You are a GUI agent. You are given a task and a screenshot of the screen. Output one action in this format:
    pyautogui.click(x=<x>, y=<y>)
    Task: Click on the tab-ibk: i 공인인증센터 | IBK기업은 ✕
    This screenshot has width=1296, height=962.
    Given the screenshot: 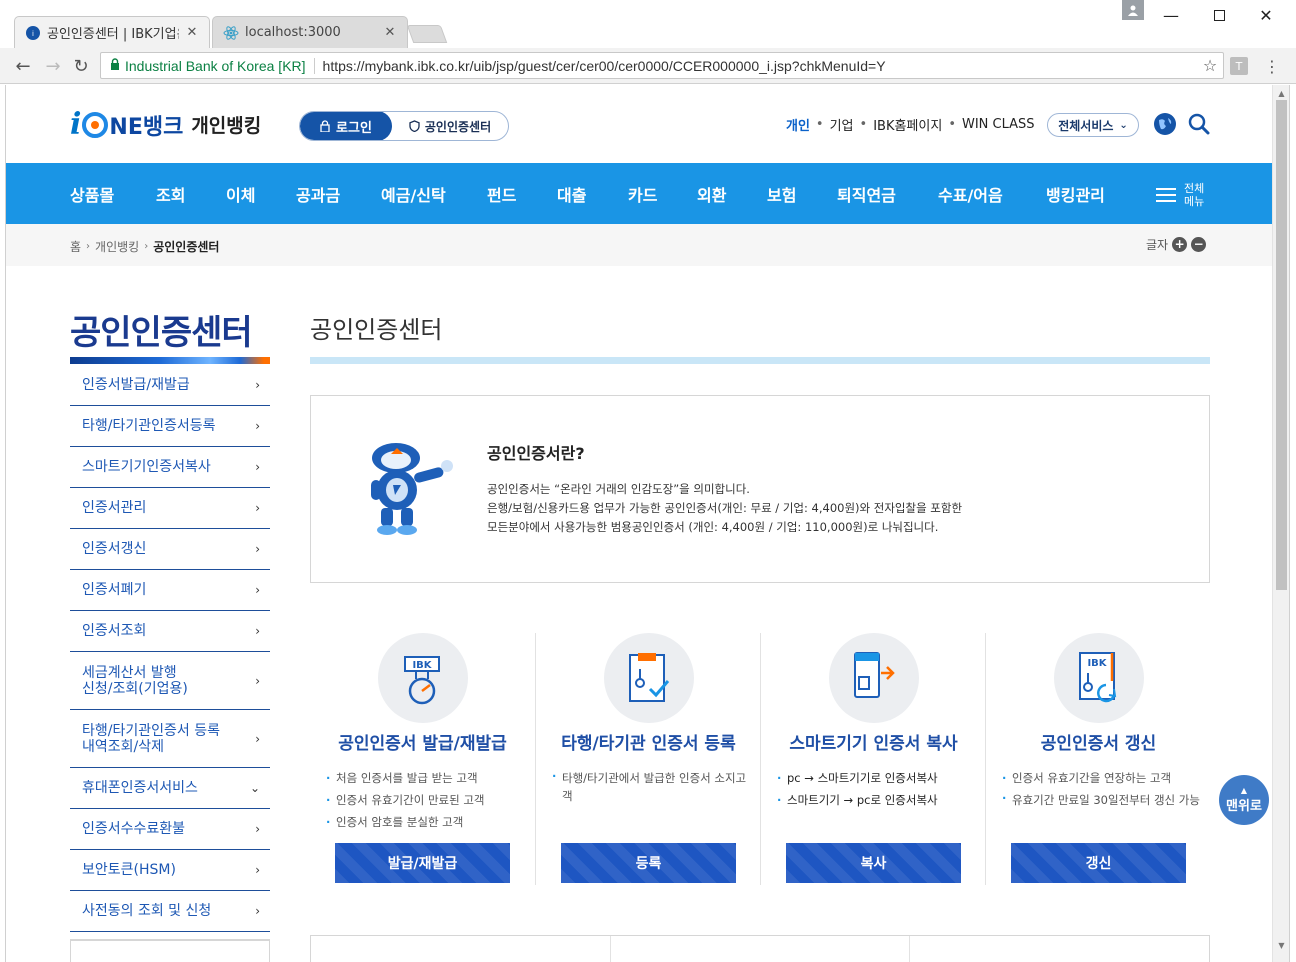 What is the action you would take?
    pyautogui.click(x=112, y=32)
    